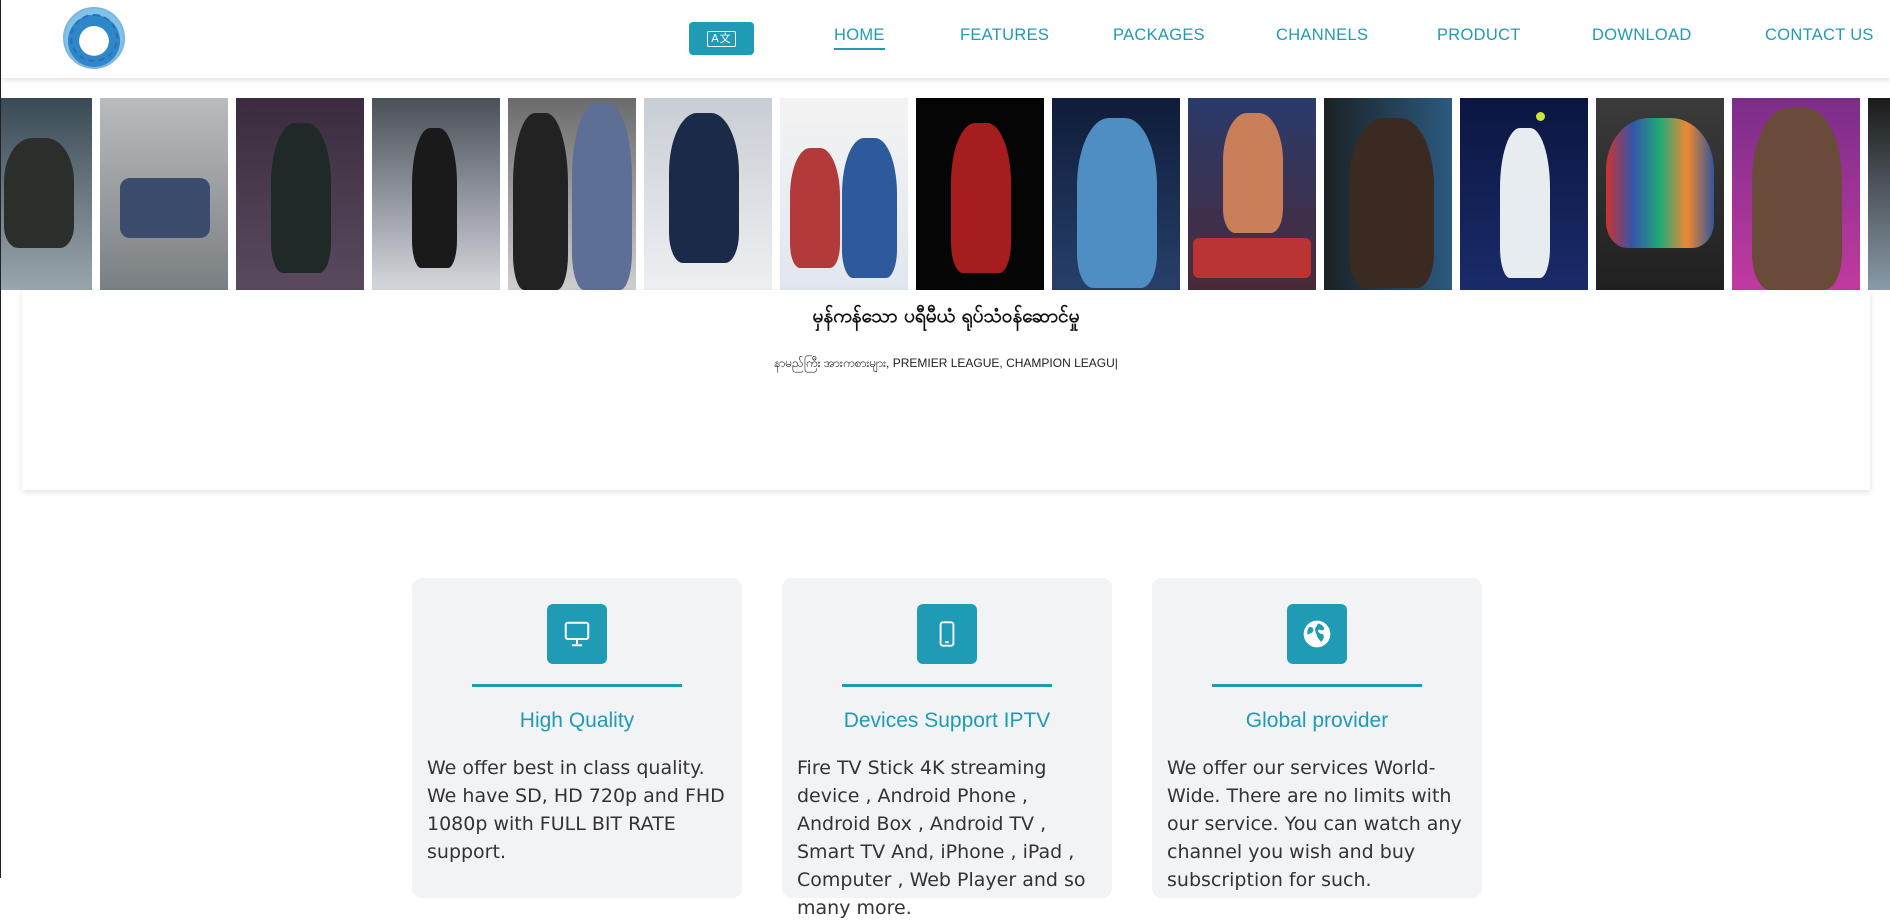 Image resolution: width=1890 pixels, height=922 pixels. What do you see at coordinates (577, 720) in the screenshot?
I see `feature-title: High Quality` at bounding box center [577, 720].